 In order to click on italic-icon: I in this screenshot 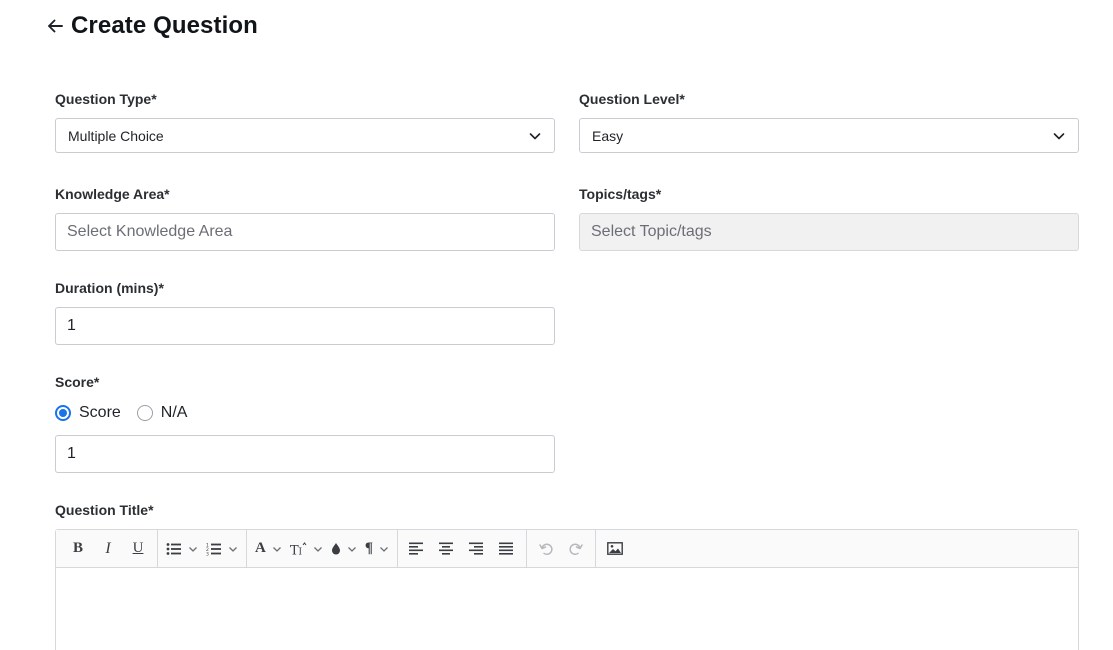, I will do `click(108, 549)`.